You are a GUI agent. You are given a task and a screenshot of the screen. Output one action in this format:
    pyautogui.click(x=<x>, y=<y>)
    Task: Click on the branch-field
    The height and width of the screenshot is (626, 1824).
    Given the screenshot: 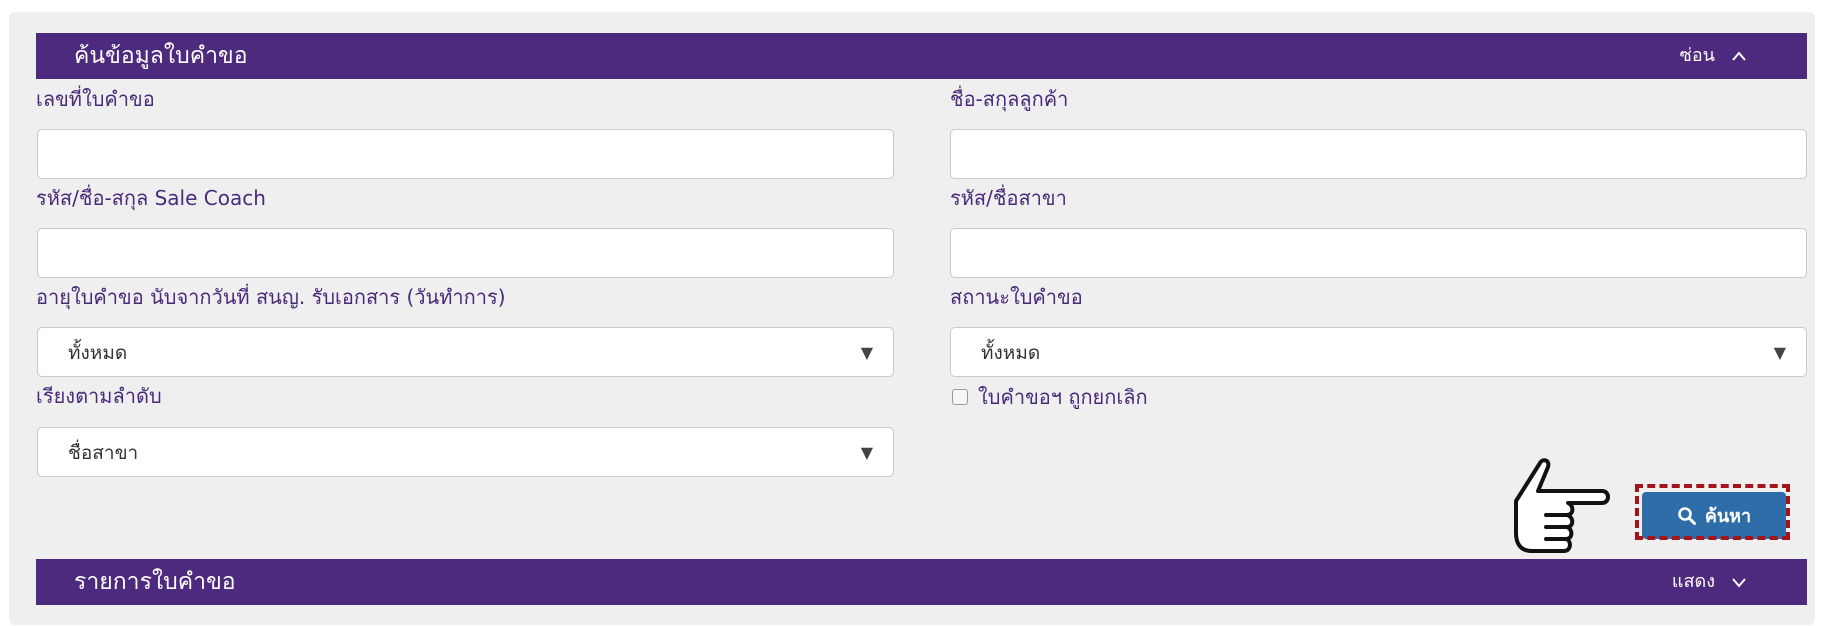 What is the action you would take?
    pyautogui.click(x=1378, y=253)
    